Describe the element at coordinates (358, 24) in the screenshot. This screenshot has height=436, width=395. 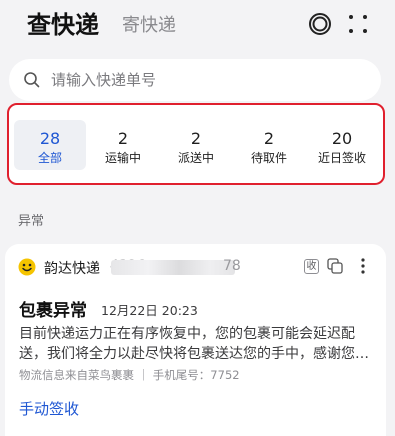
I see `dots-grid-icon` at that location.